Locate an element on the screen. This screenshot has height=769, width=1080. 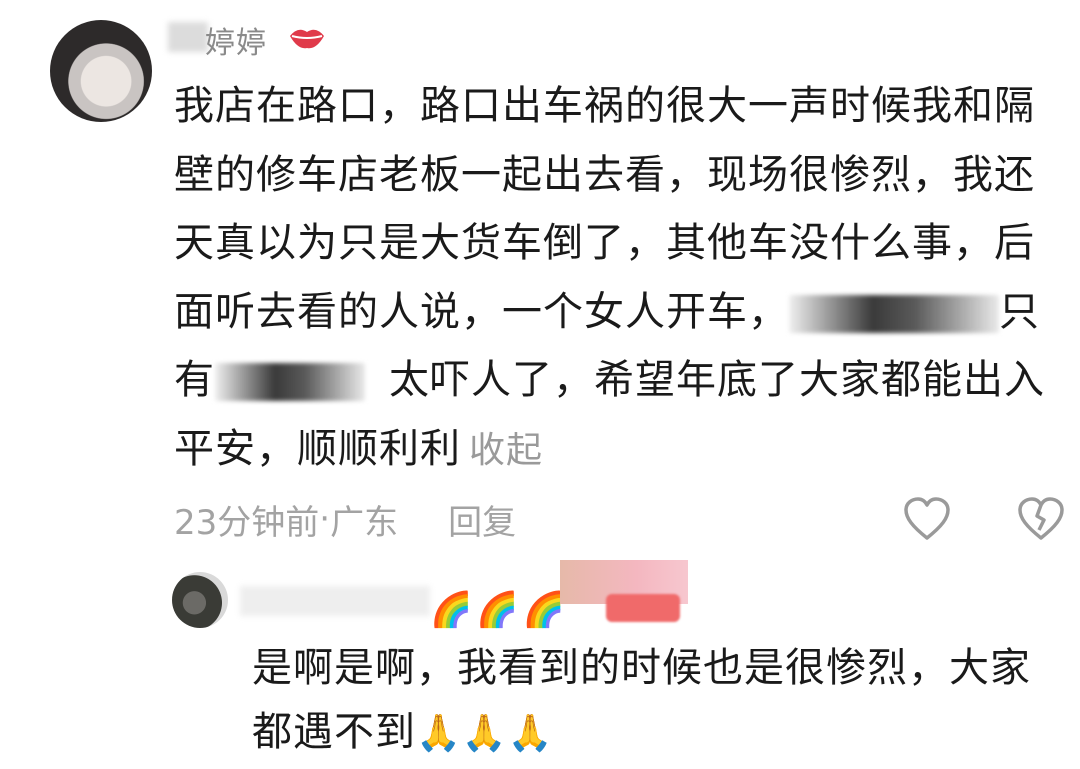
rainbow-emojis: 🌈🌈🌈 is located at coordinates (500, 610).